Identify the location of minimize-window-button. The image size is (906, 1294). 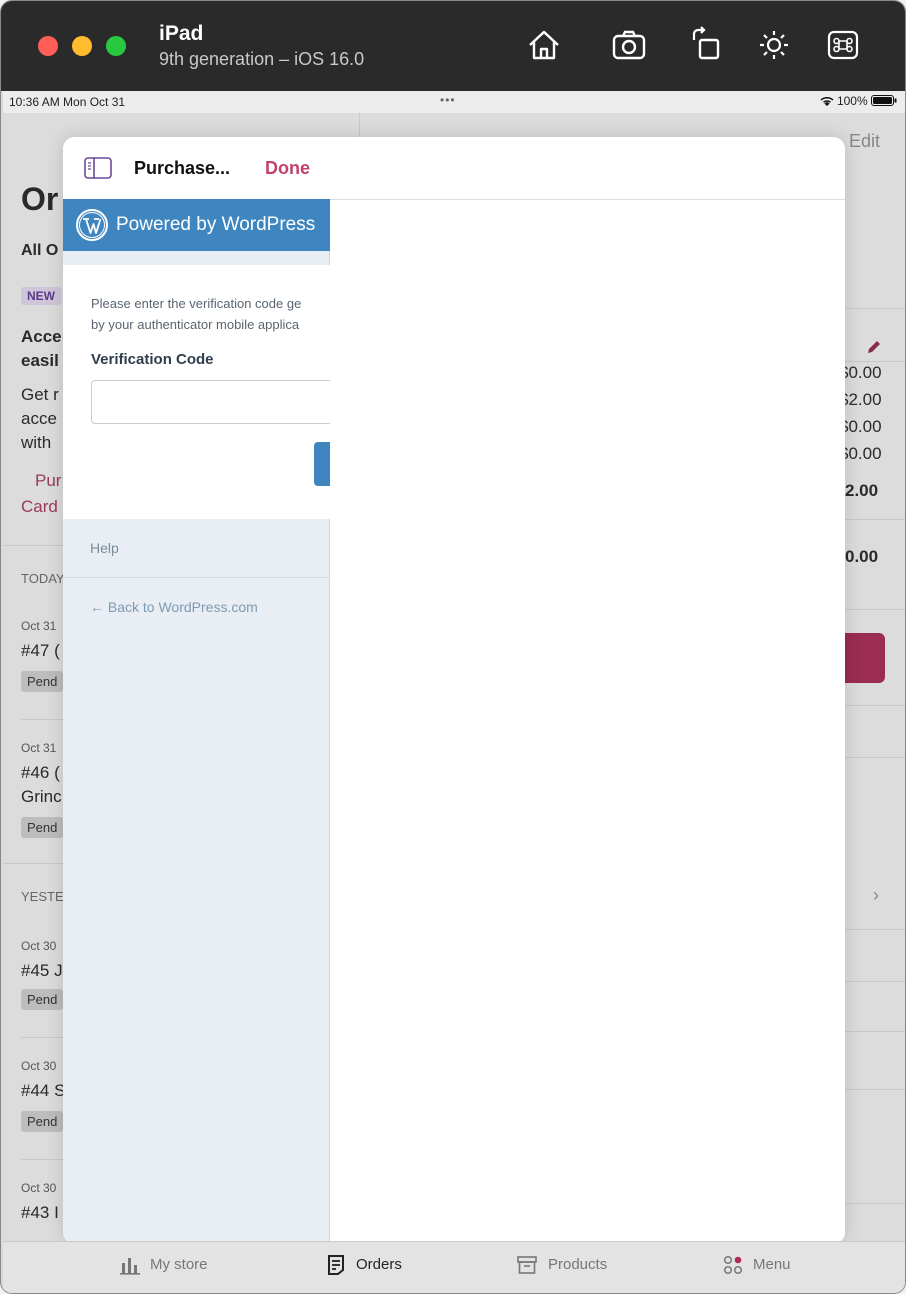
(82, 46).